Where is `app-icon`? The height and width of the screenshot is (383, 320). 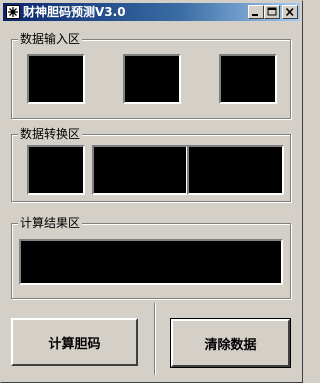
app-icon is located at coordinates (13, 12).